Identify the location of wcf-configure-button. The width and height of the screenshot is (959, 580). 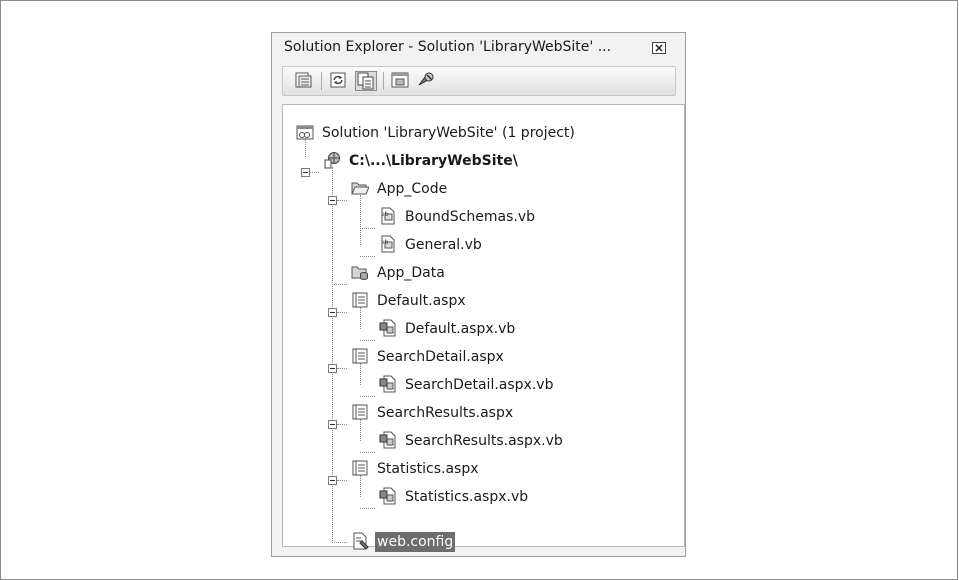
(427, 81).